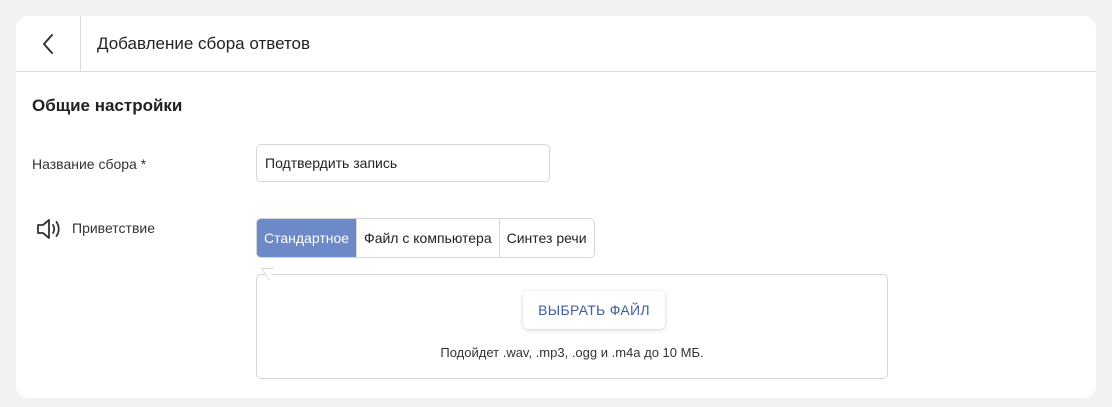 This screenshot has height=407, width=1112. I want to click on tab-speech-synthesis: Синтез речи, so click(546, 238).